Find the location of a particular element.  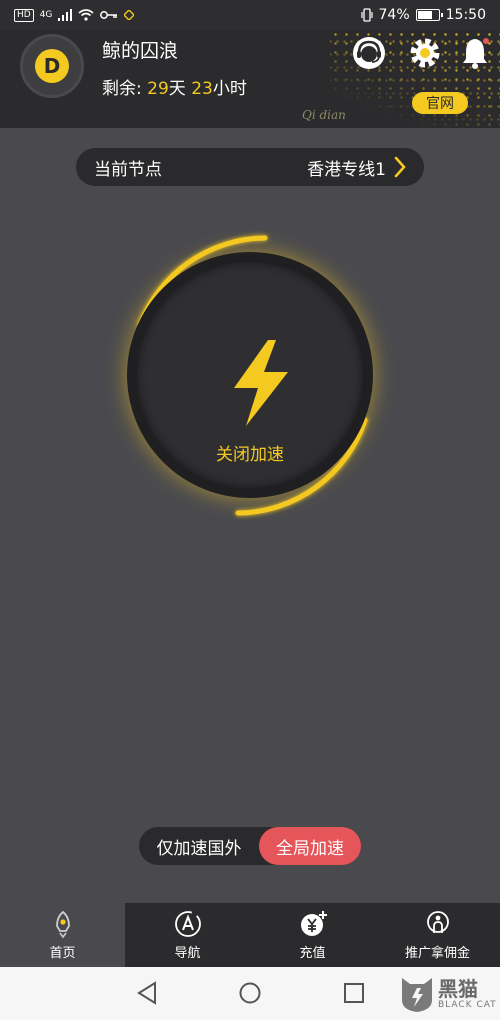

accelerator-toggle-button: 关闭加速 is located at coordinates (250, 375).